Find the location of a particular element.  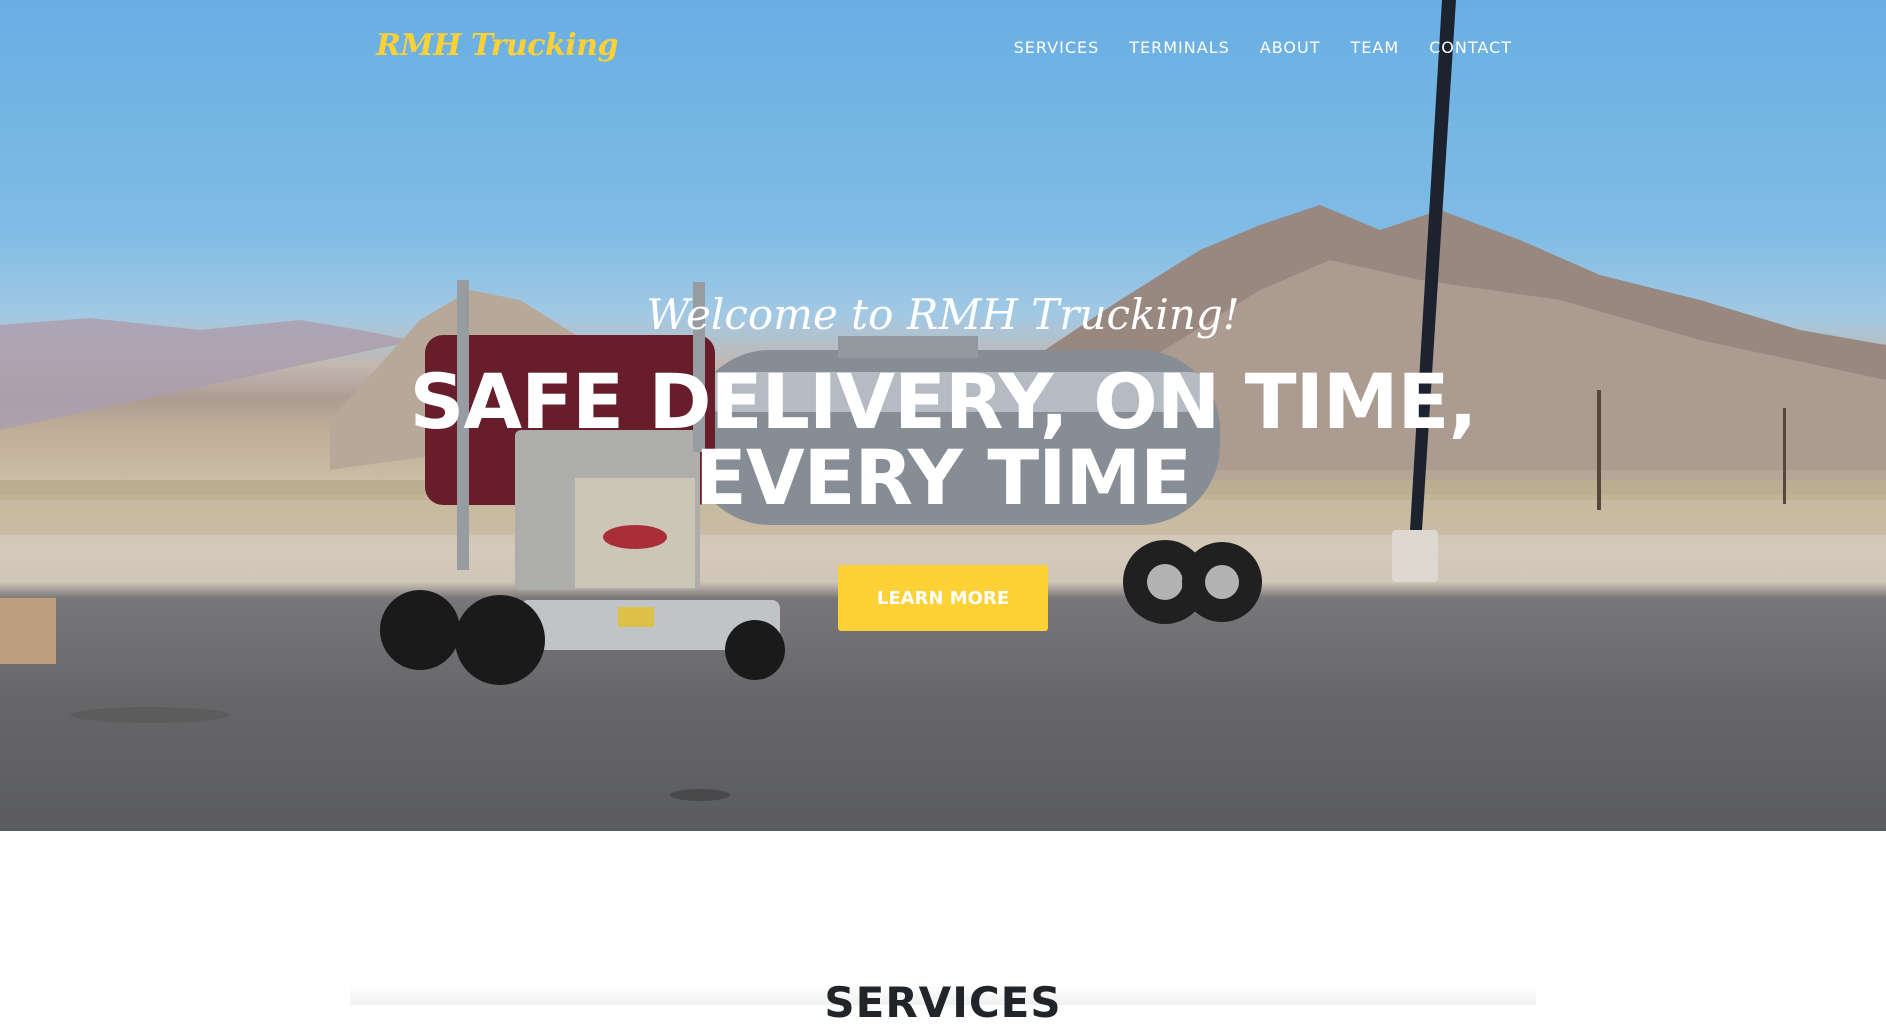

hero-heading: SAFE DELIVERY, ON TIME, EVERY TIME is located at coordinates (943, 439).